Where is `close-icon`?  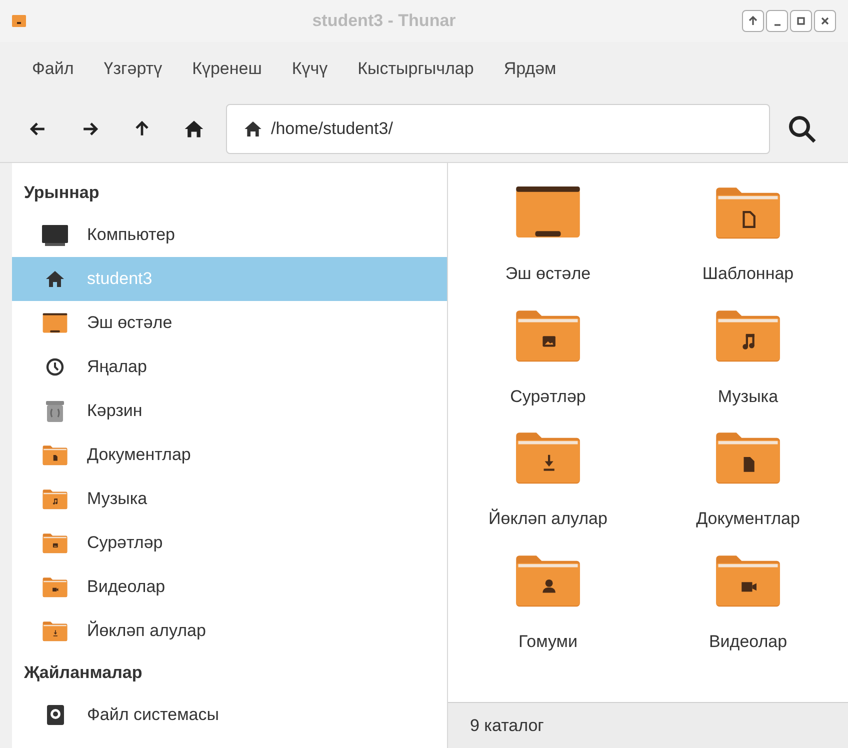
close-icon is located at coordinates (825, 21).